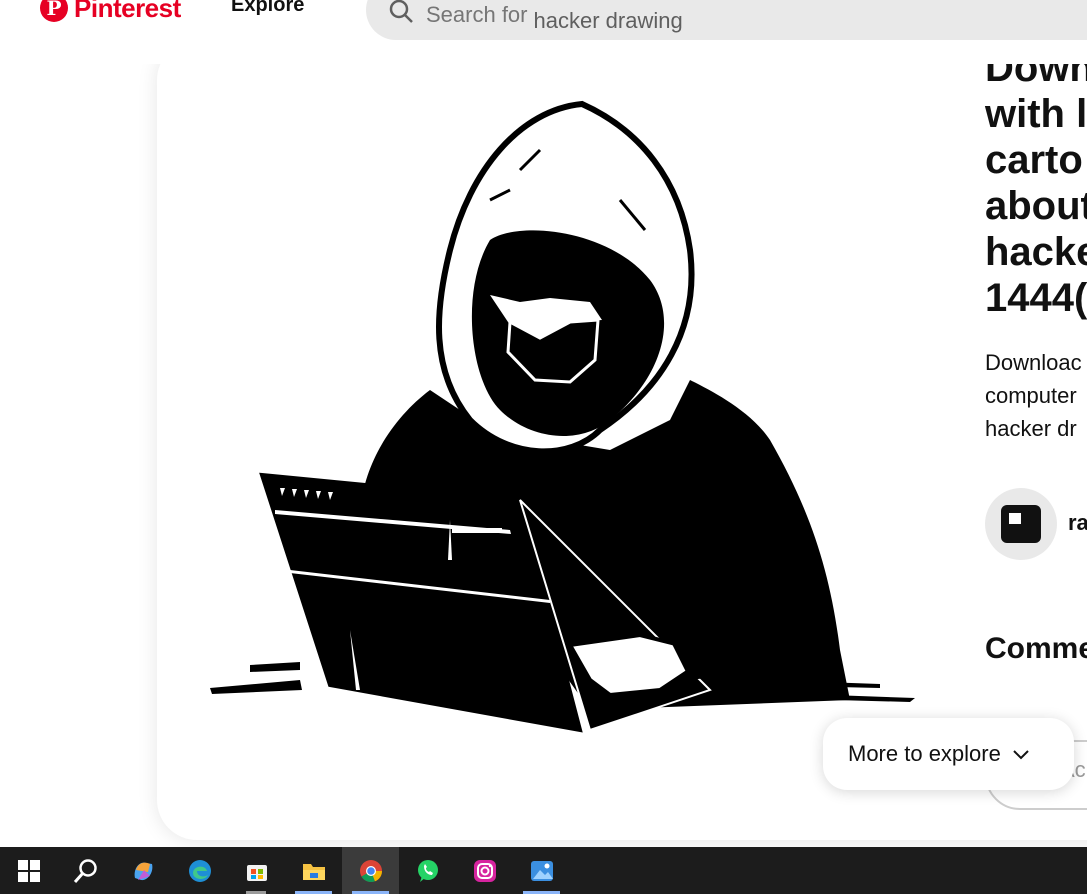 The image size is (1087, 894). Describe the element at coordinates (199, 870) in the screenshot. I see `edge-icon` at that location.